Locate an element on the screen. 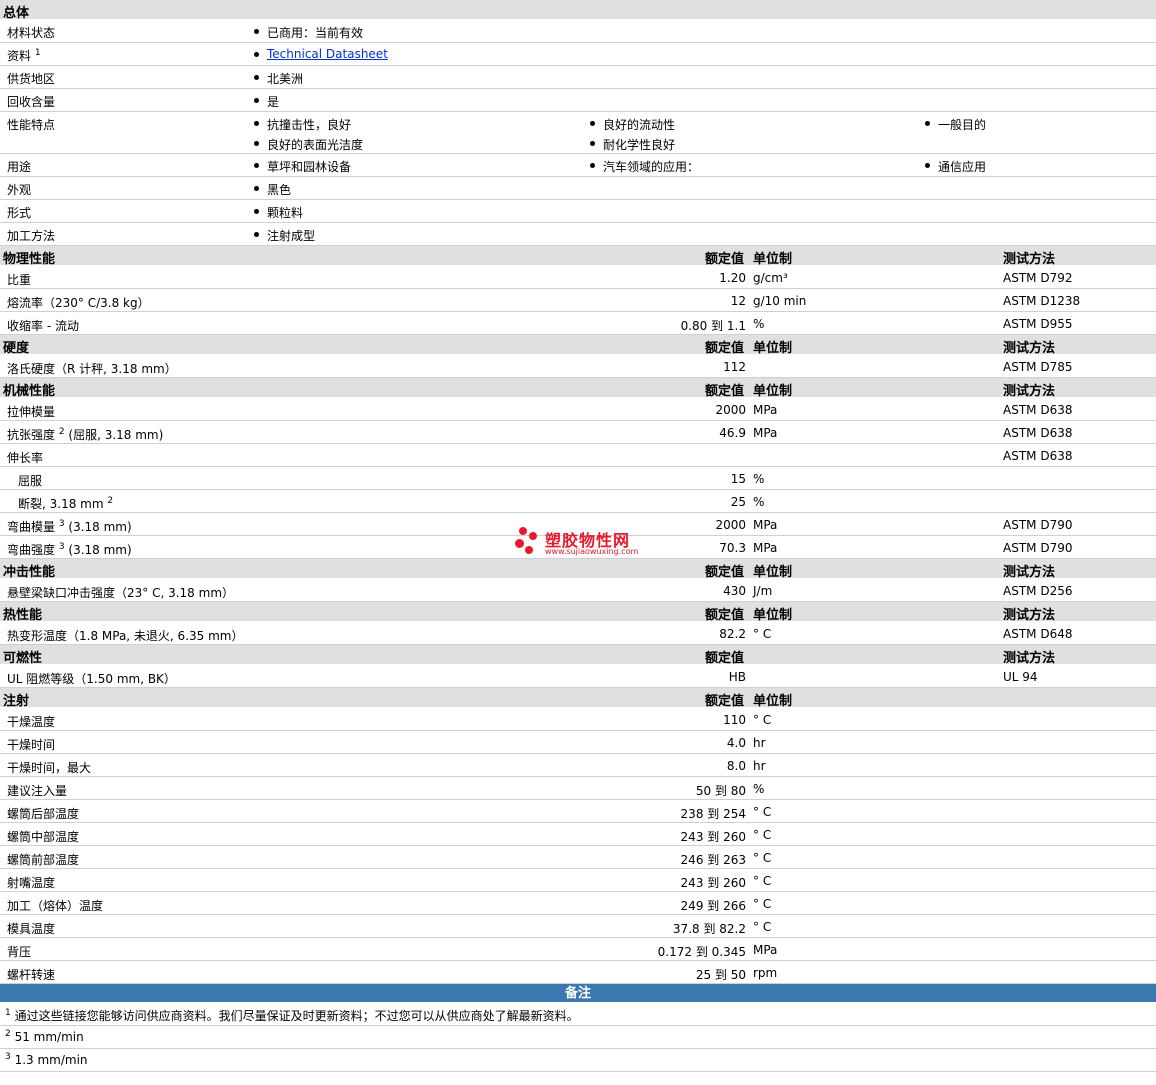 The width and height of the screenshot is (1156, 1085). property-row: 洛氏硬度（R 计秤, 3.18 mm） 112 ASTM D785 is located at coordinates (578, 366).